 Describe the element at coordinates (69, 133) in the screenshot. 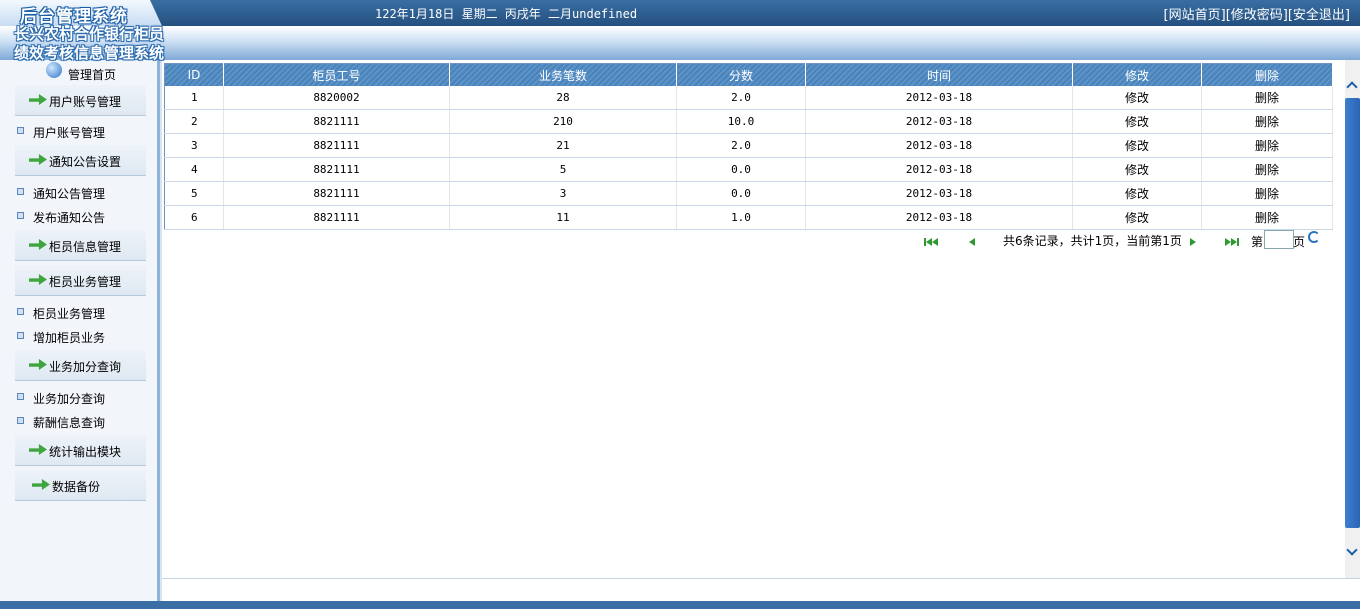

I see `sidebar-item-label: 用户账号管理` at that location.